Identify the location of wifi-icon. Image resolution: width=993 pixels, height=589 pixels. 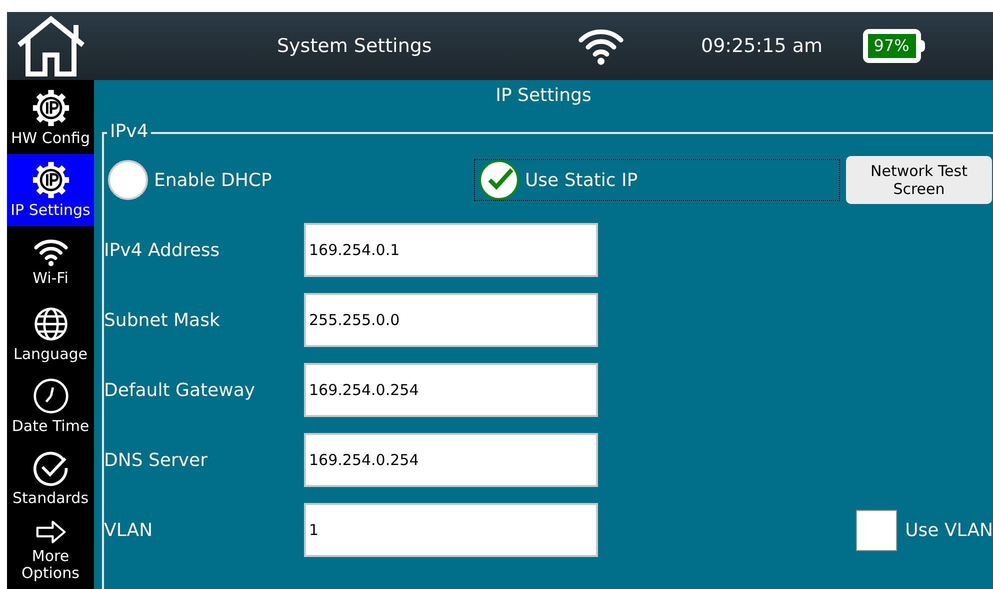
(50, 252).